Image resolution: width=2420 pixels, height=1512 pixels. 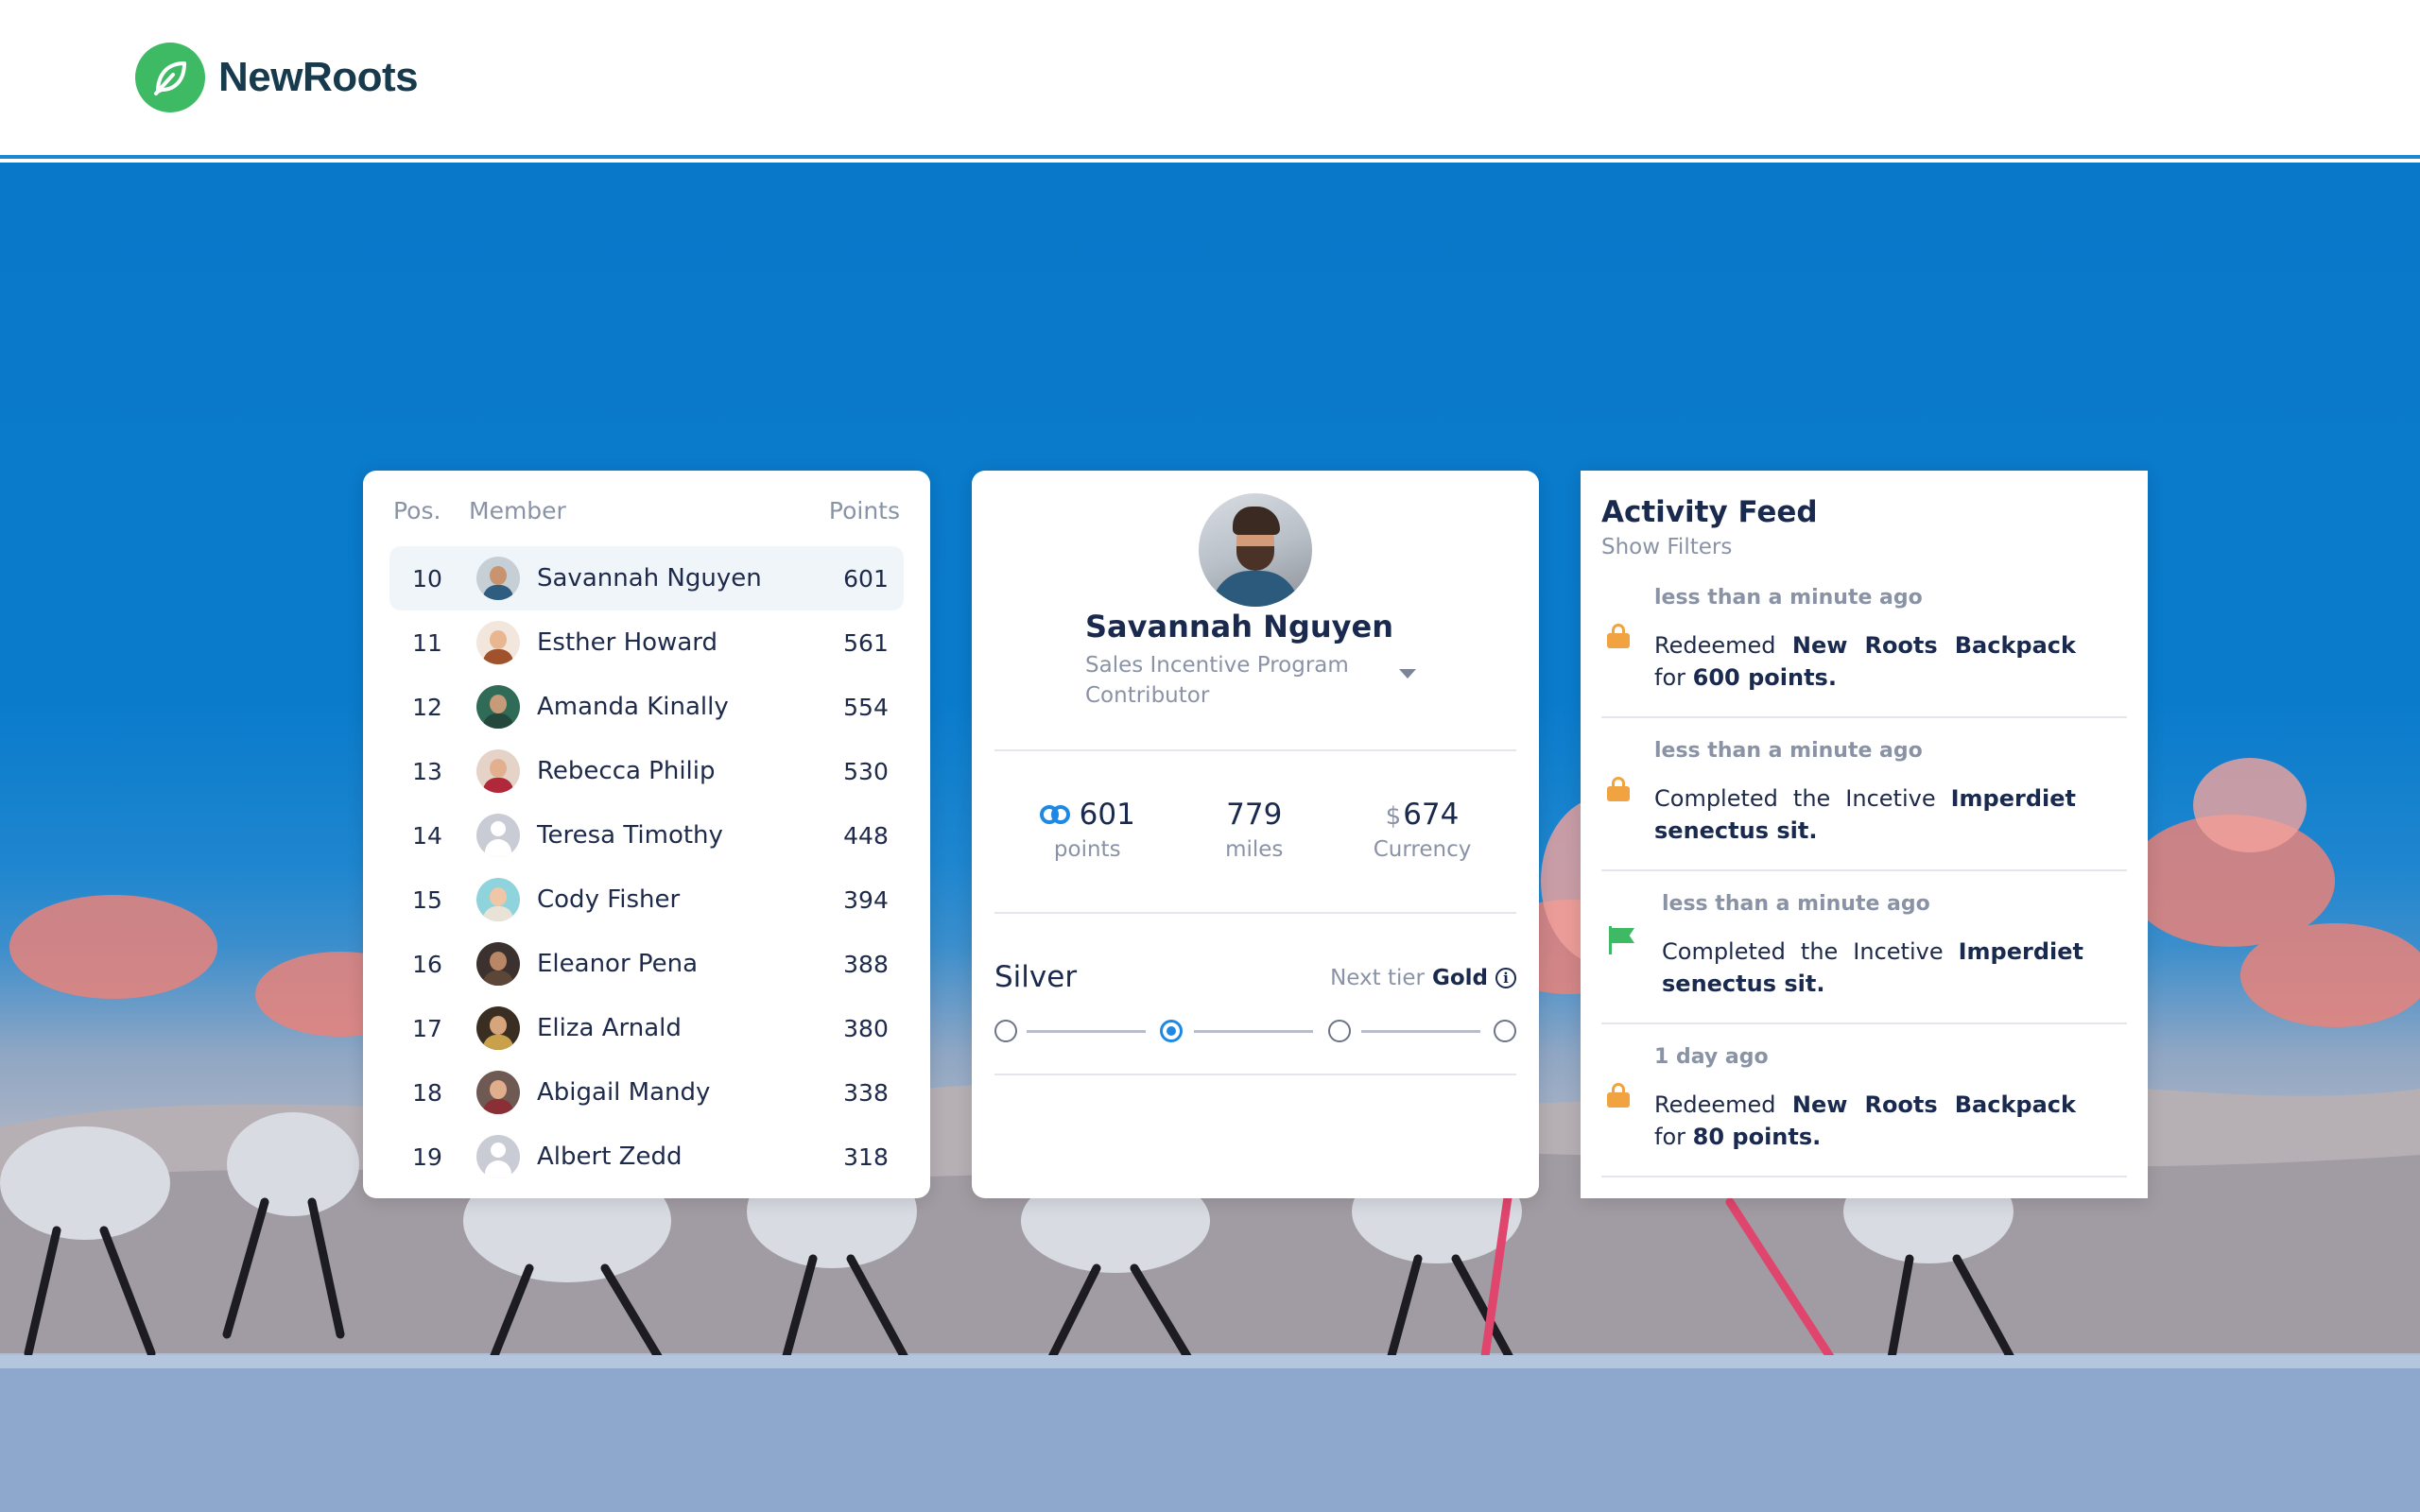 What do you see at coordinates (427, 964) in the screenshot?
I see `row-pos: 16` at bounding box center [427, 964].